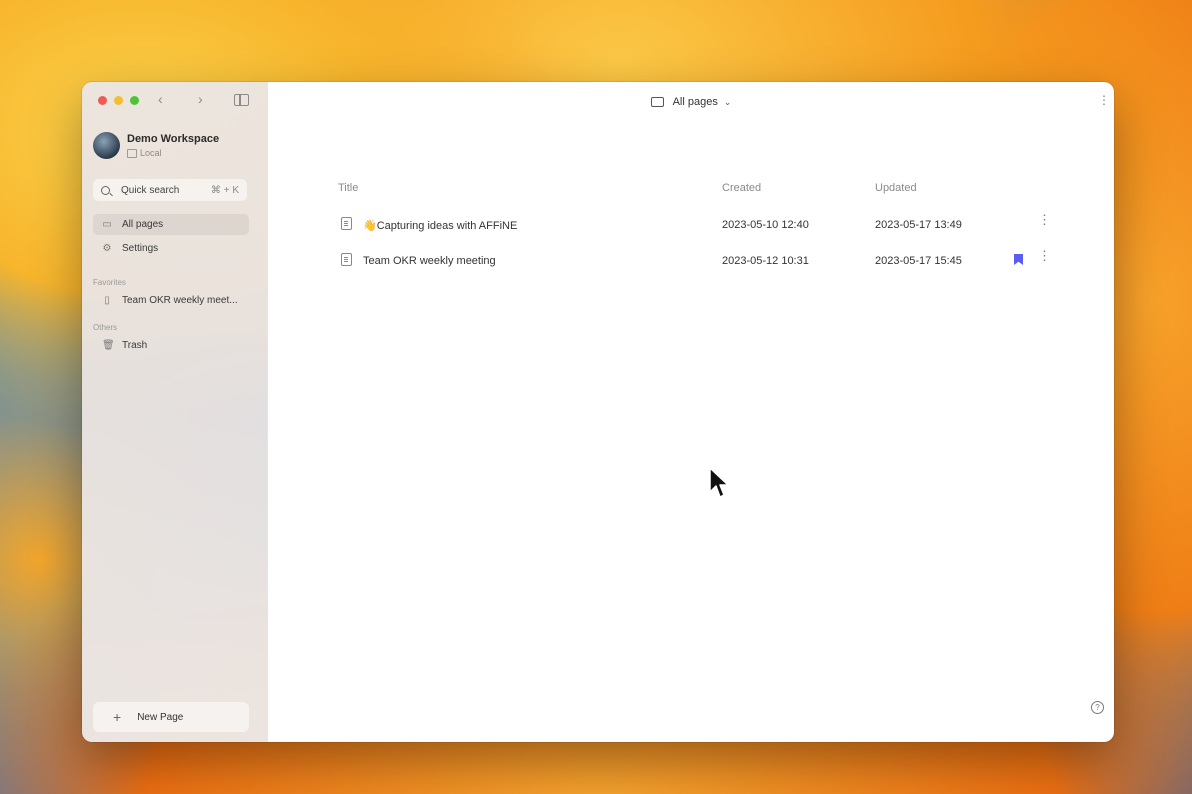 Image resolution: width=1192 pixels, height=794 pixels. What do you see at coordinates (106, 145) in the screenshot?
I see `workspace-avatar` at bounding box center [106, 145].